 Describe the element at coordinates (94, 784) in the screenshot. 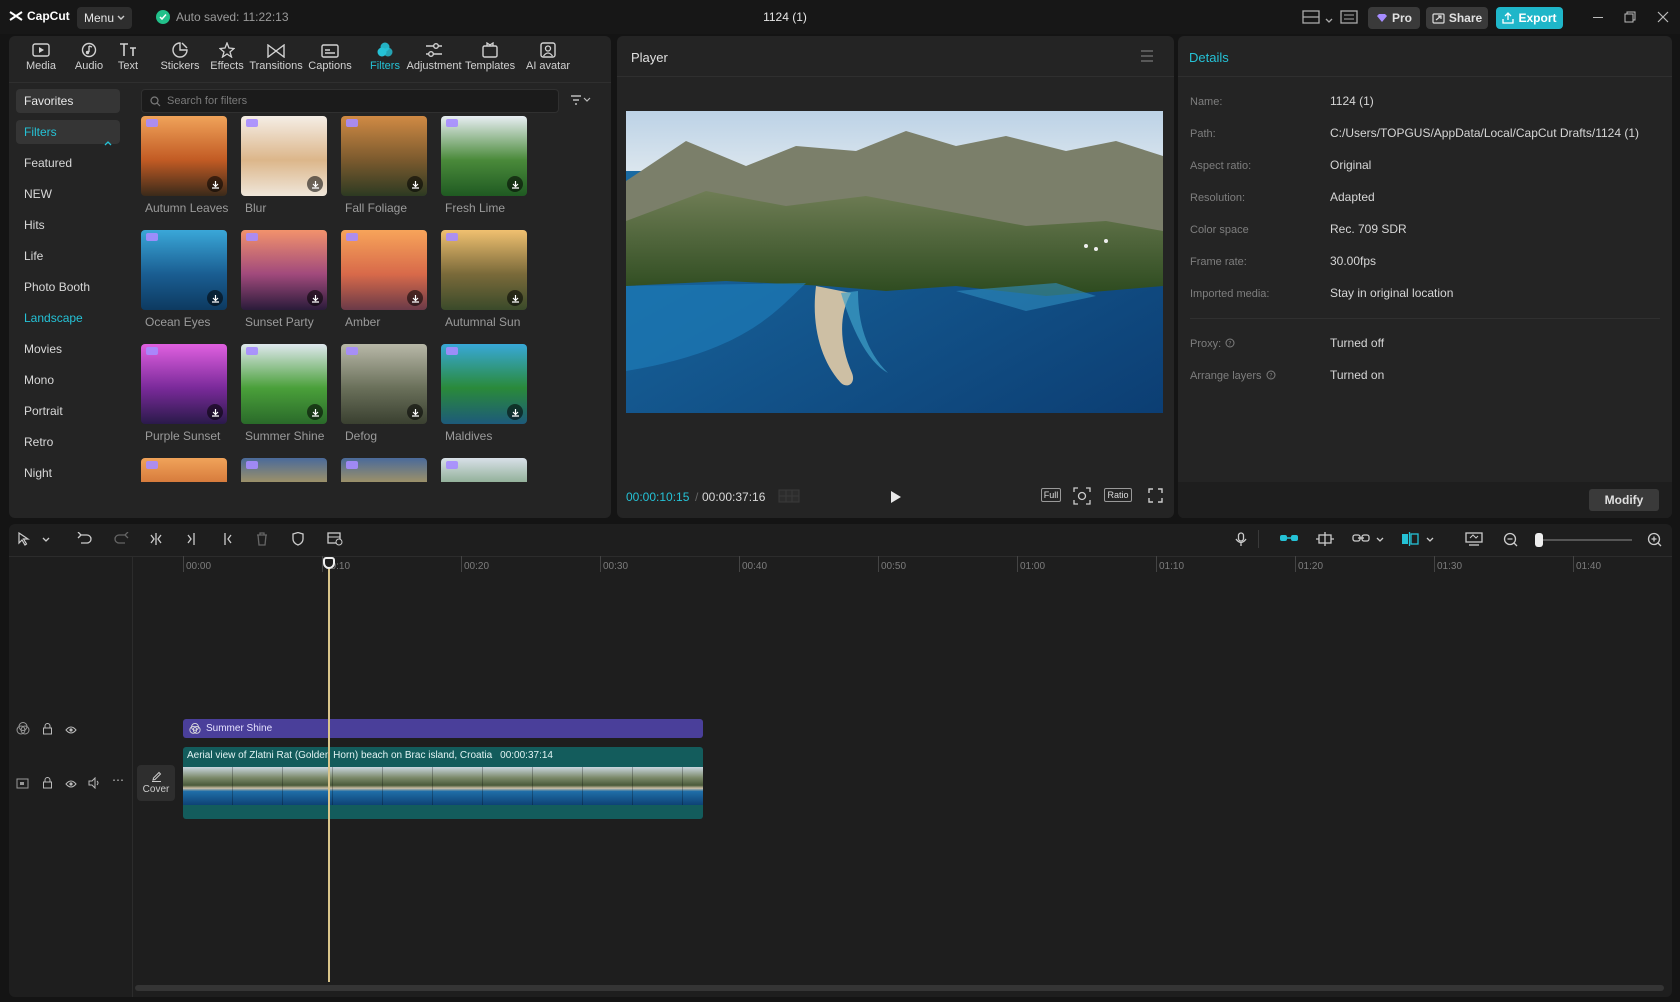

I see `speaker-icon` at that location.